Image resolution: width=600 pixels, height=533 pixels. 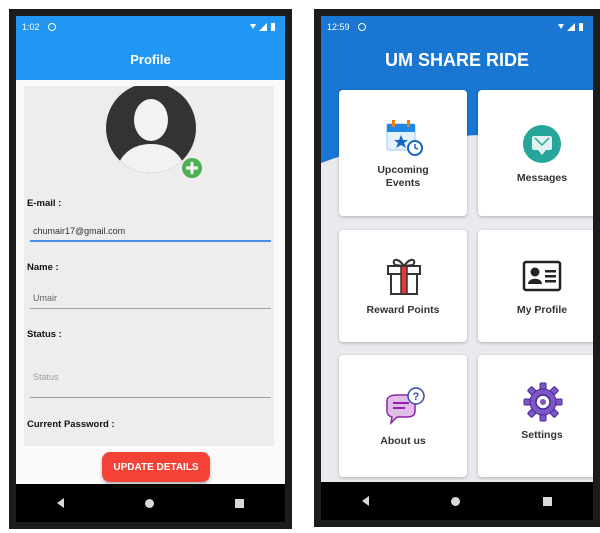 I want to click on email-label: E-mail :, so click(x=44, y=203).